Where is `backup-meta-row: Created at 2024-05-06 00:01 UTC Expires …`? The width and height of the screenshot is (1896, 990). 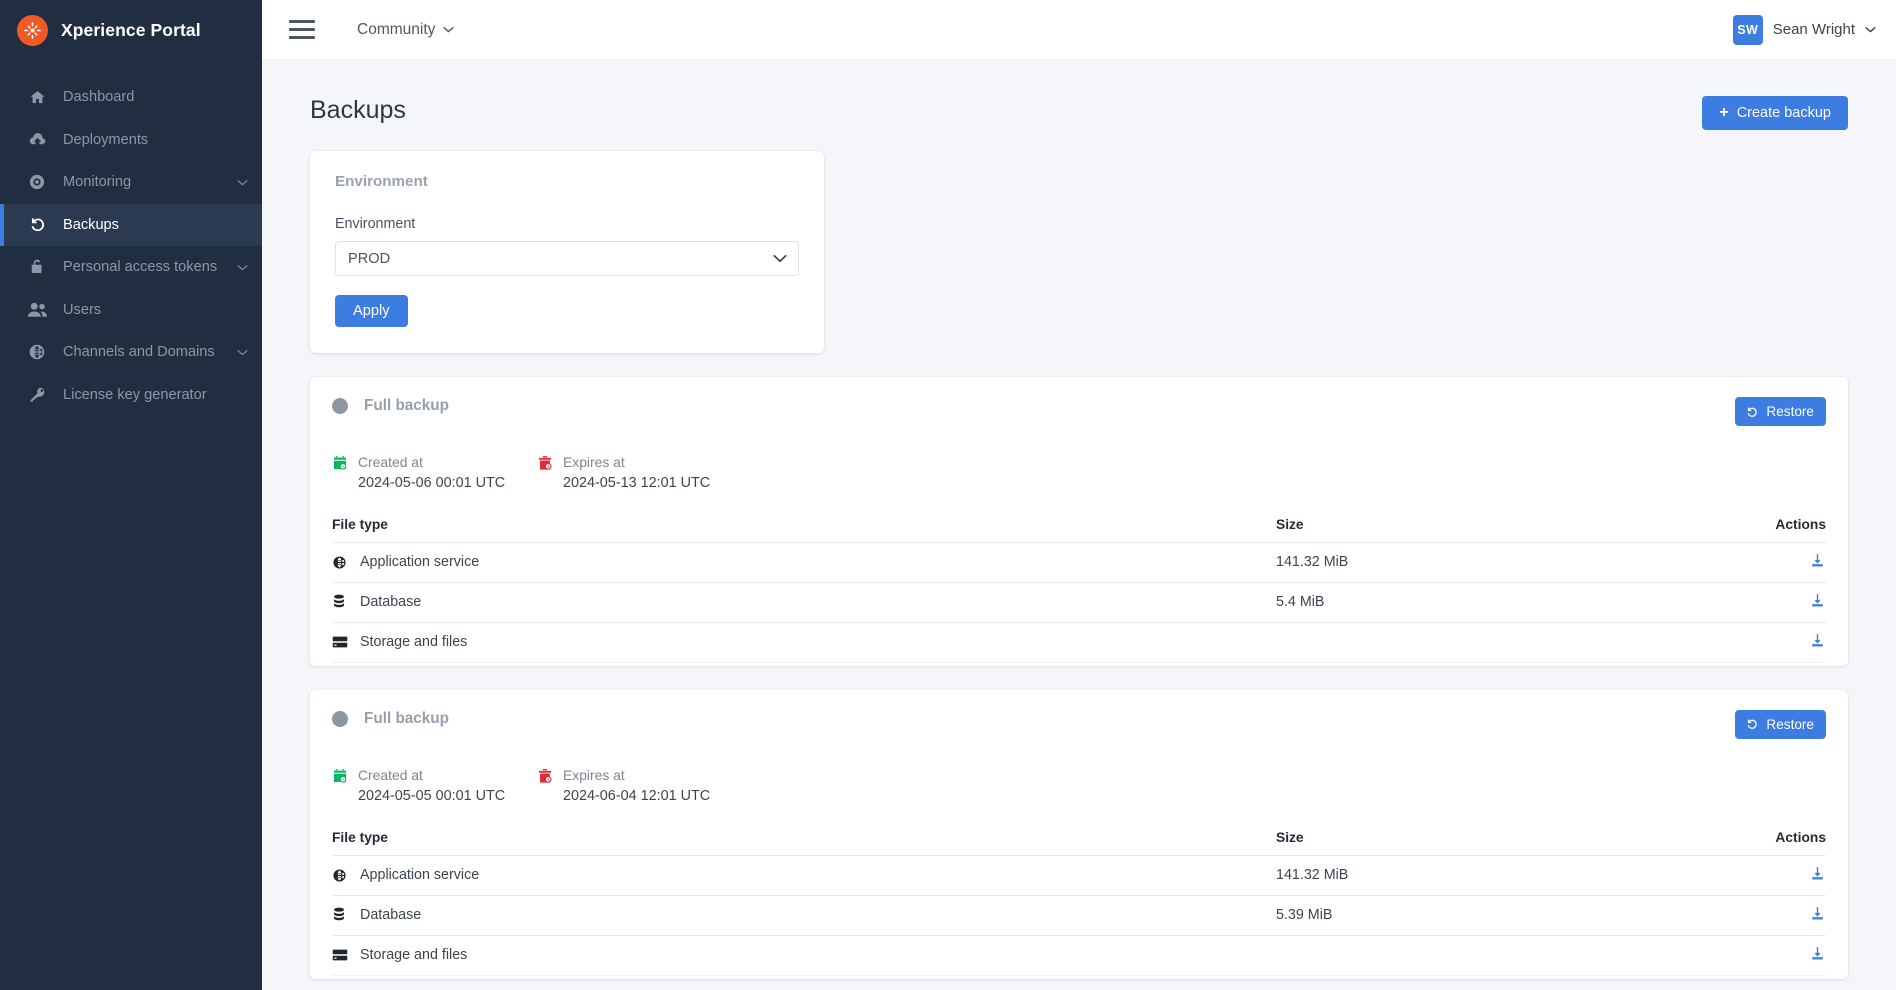 backup-meta-row: Created at 2024-05-06 00:01 UTC Expires … is located at coordinates (1079, 473).